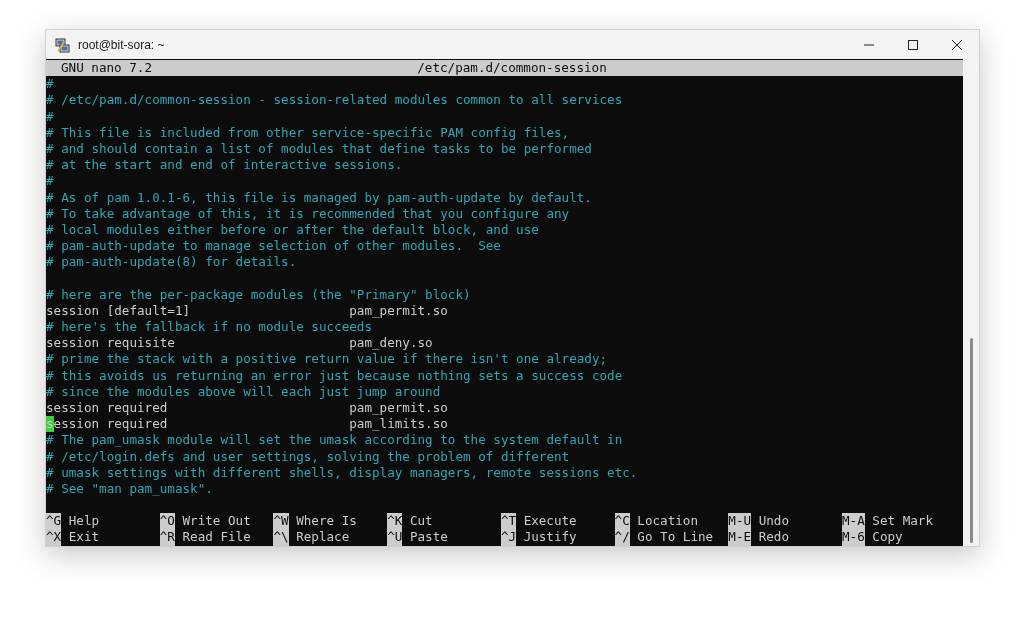 This screenshot has width=1024, height=624. What do you see at coordinates (216, 537) in the screenshot?
I see `shortcut-label: Read File` at bounding box center [216, 537].